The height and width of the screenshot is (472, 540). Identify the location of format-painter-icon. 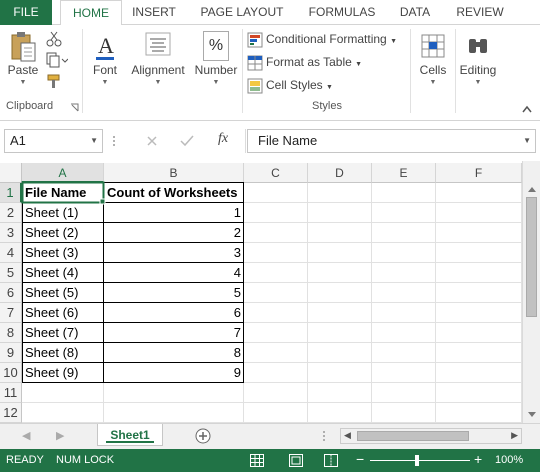
(54, 81).